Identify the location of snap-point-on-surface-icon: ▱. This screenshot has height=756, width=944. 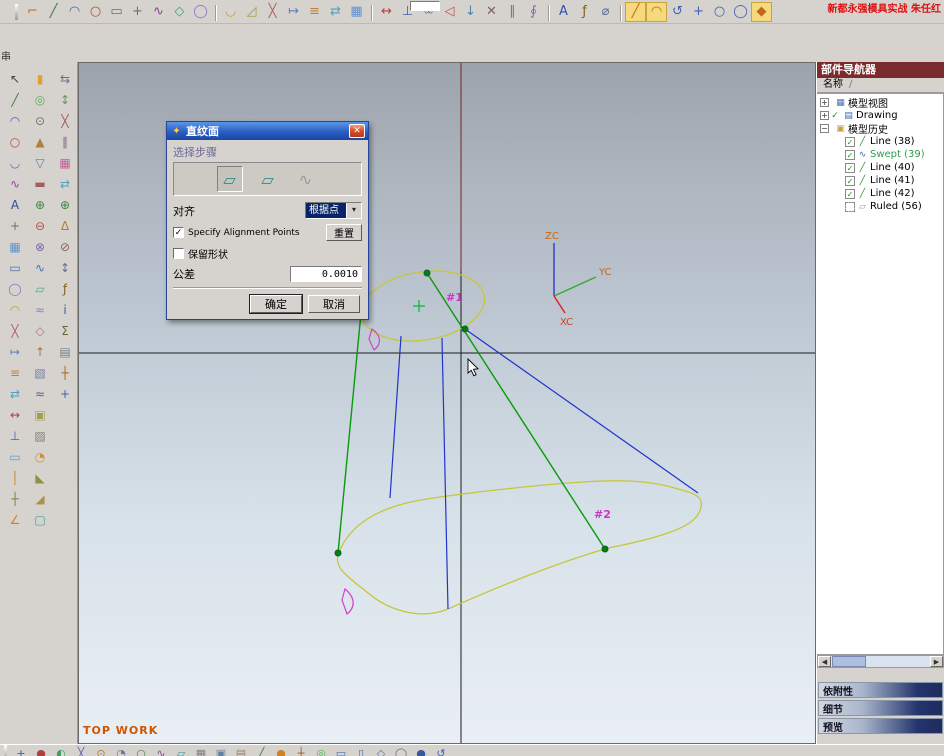
(181, 750).